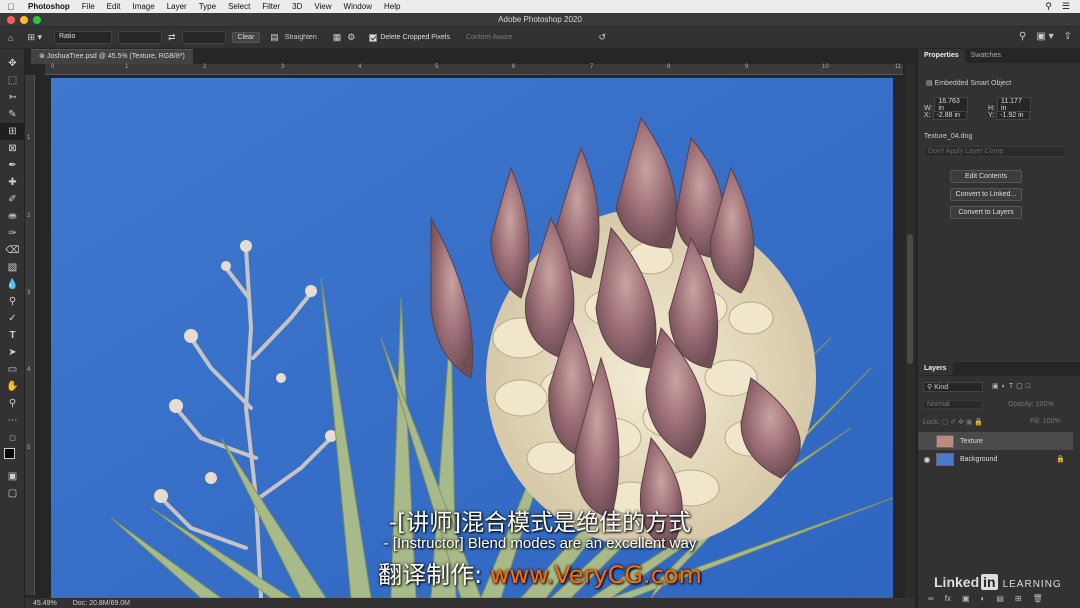  I want to click on ruler-tick: 4, so click(29, 370).